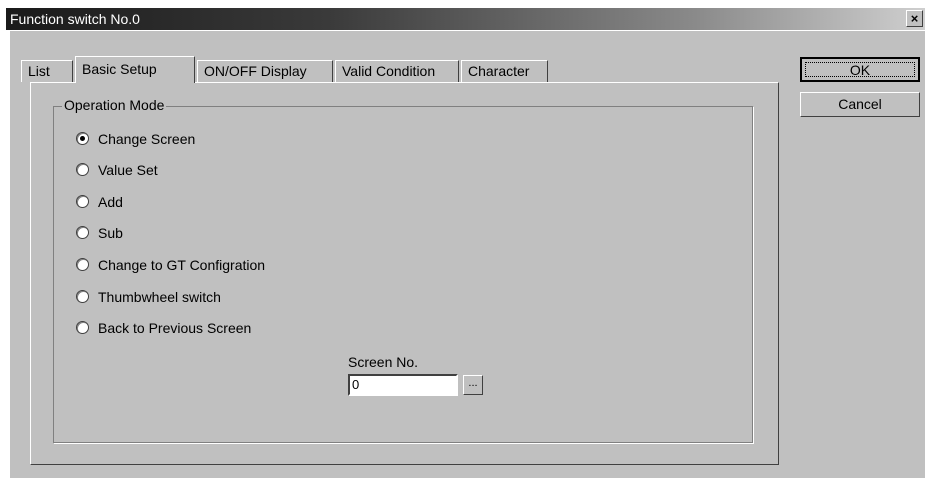  Describe the element at coordinates (397, 71) in the screenshot. I see `tab-valid-condition: Valid Condition` at that location.